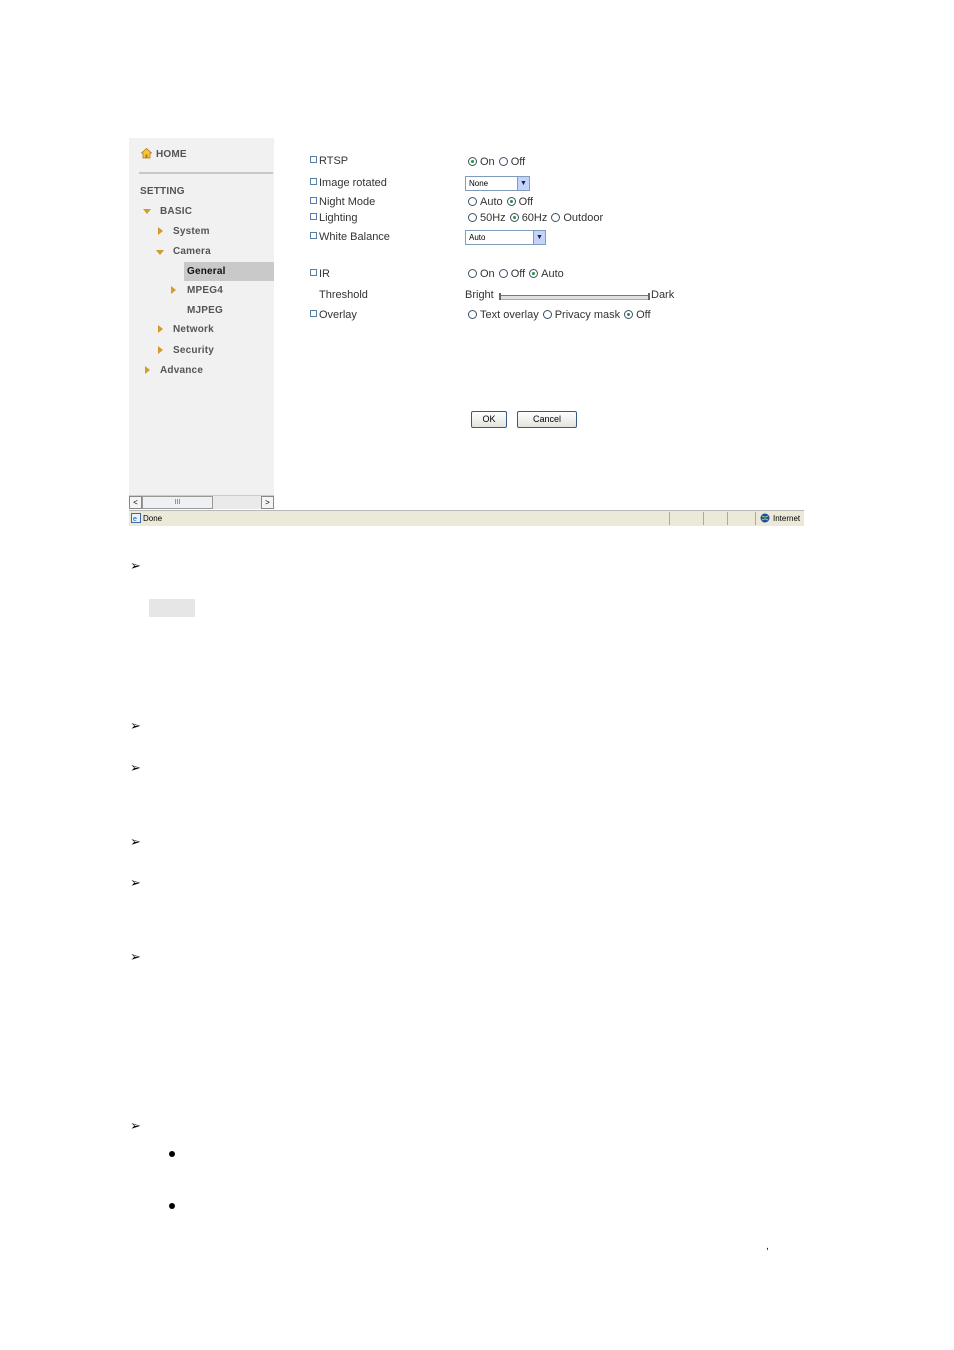 This screenshot has width=954, height=1350. I want to click on ir-off-label: Off, so click(518, 274).